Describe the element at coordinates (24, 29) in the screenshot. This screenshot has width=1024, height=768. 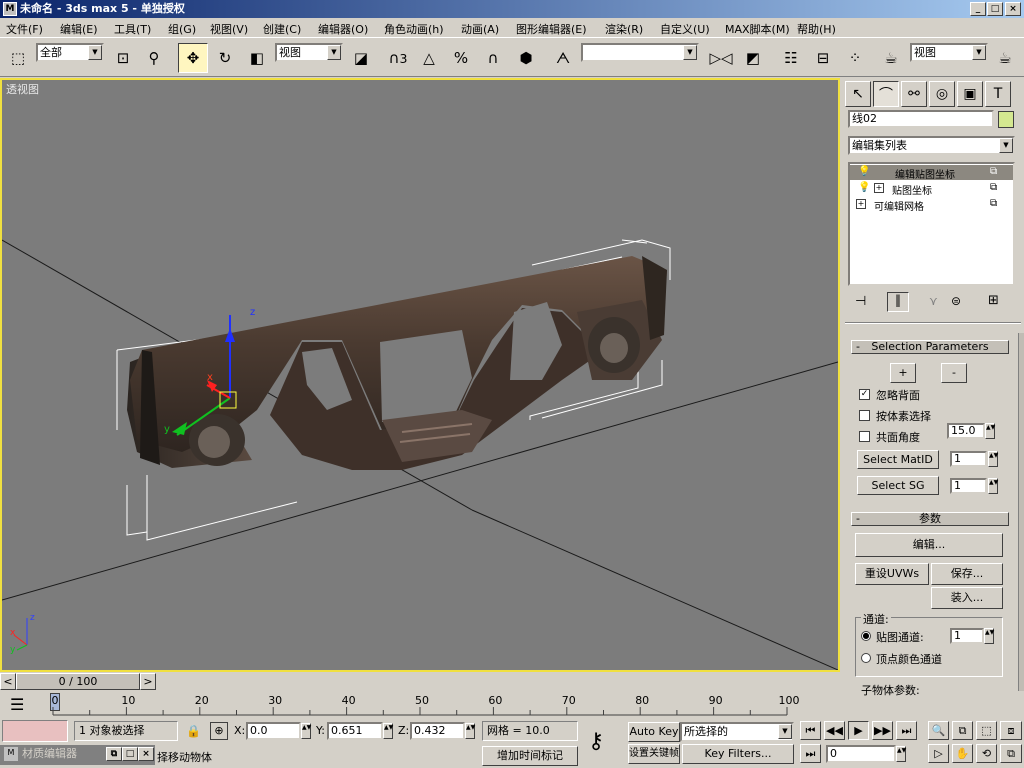
I see `menu-file: 文件(F)` at that location.